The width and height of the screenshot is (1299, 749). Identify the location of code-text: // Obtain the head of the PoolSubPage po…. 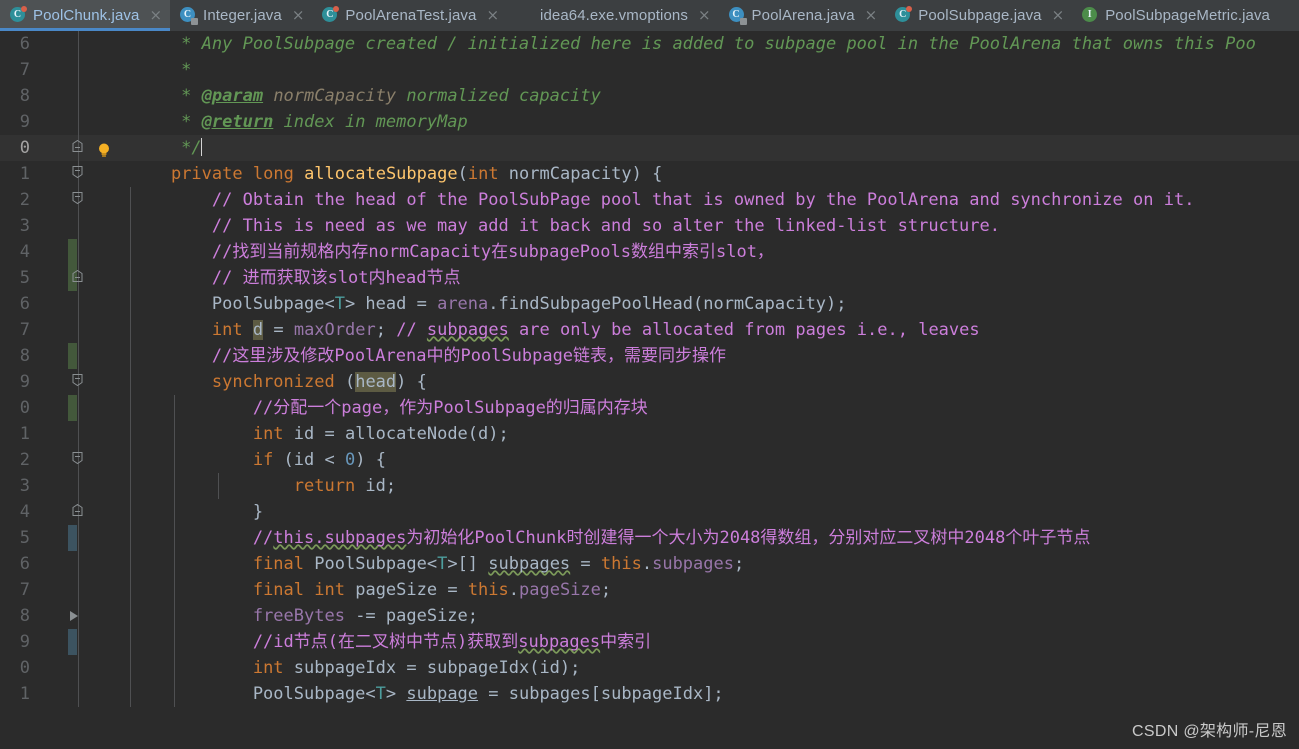
(662, 200).